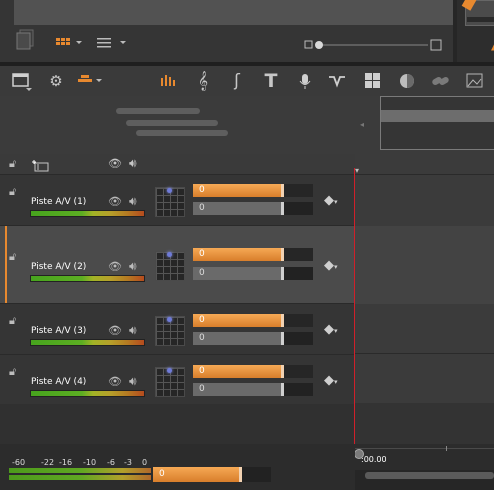 The width and height of the screenshot is (494, 490). Describe the element at coordinates (256, 474) in the screenshot. I see `master-fader-track` at that location.